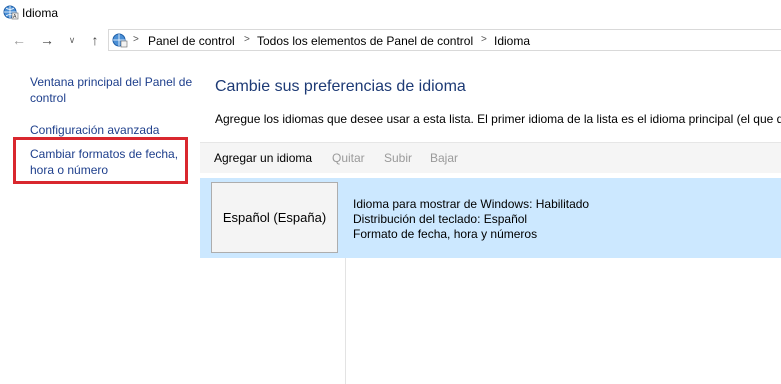 Image resolution: width=781 pixels, height=384 pixels. Describe the element at coordinates (445, 234) in the screenshot. I see `language-detail-format: Formato de fecha, hora y números` at that location.